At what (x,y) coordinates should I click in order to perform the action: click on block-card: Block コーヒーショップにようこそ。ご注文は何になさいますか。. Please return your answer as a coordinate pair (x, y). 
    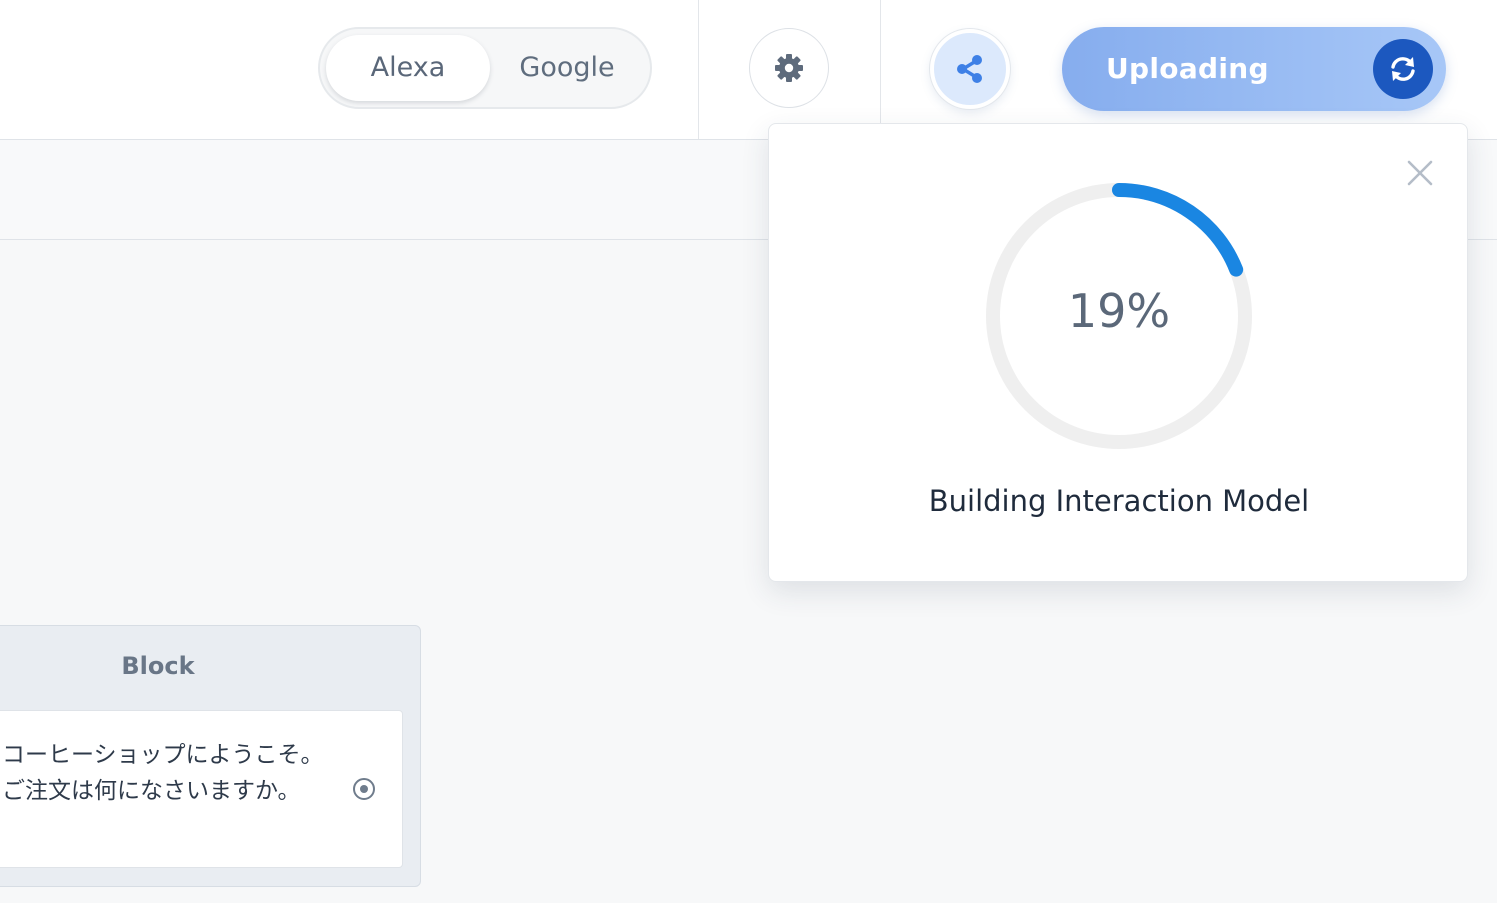
    Looking at the image, I should click on (210, 756).